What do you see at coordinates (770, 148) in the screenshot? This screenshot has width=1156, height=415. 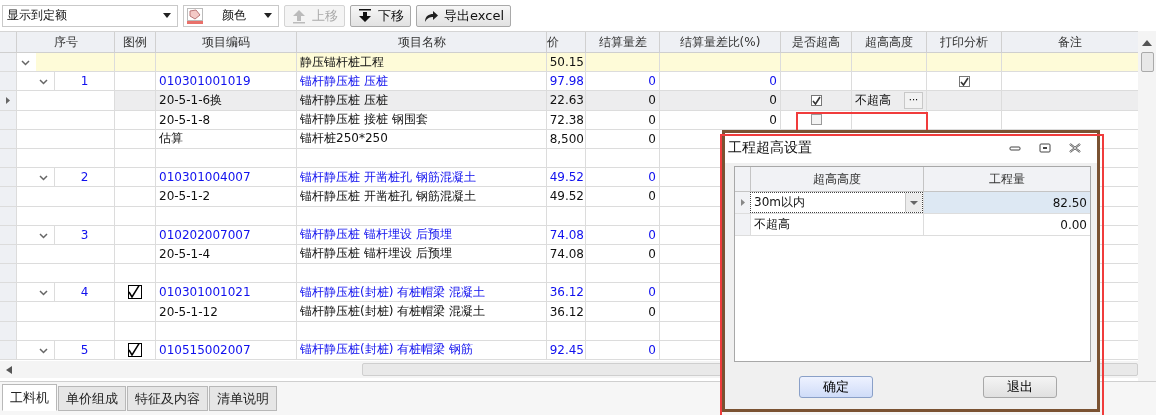 I see `dialog-title: 工程超高设置` at bounding box center [770, 148].